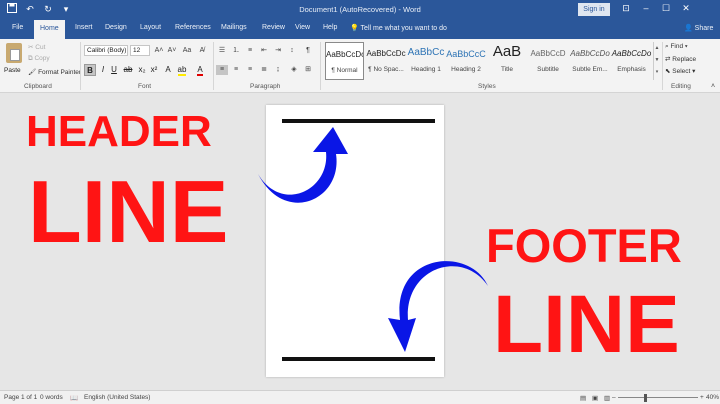 The width and height of the screenshot is (720, 404). Describe the element at coordinates (128, 211) in the screenshot. I see `header-line-caption: LINE` at that location.